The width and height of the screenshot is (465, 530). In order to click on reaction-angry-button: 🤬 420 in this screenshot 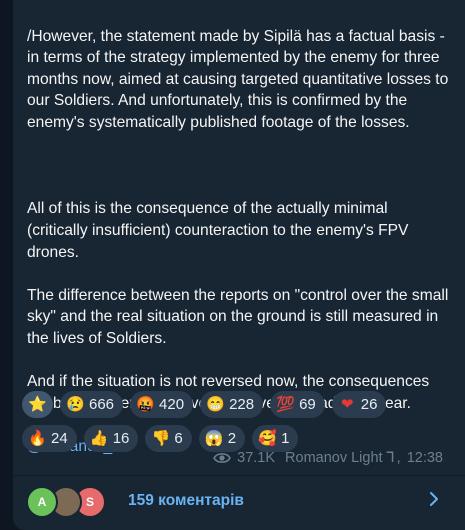, I will do `click(162, 404)`.